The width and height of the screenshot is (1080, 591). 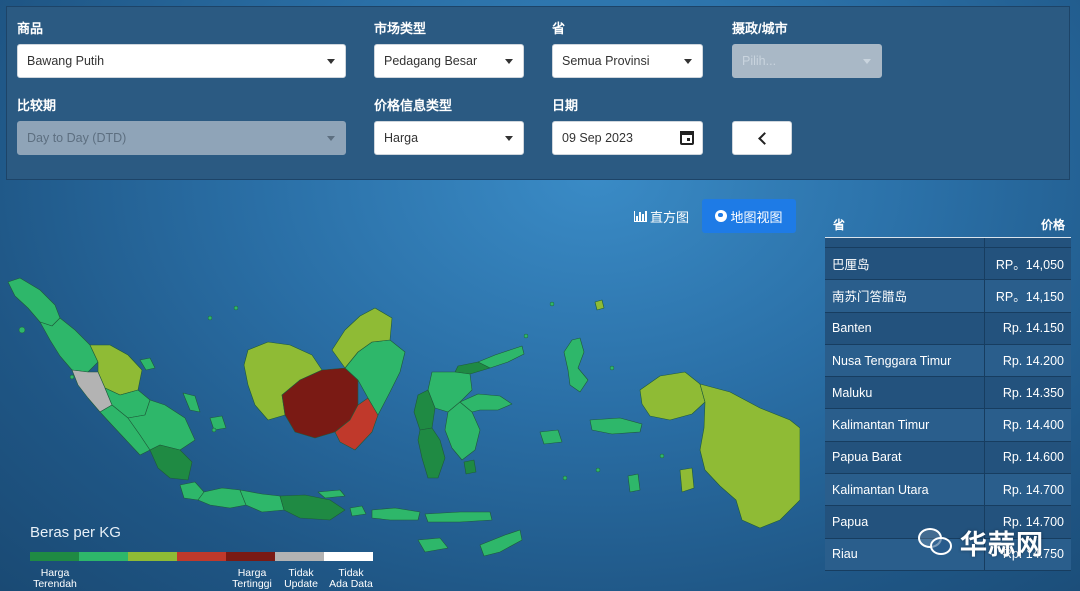 I want to click on table-cell-price: Rp. 14.400, so click(x=1033, y=425).